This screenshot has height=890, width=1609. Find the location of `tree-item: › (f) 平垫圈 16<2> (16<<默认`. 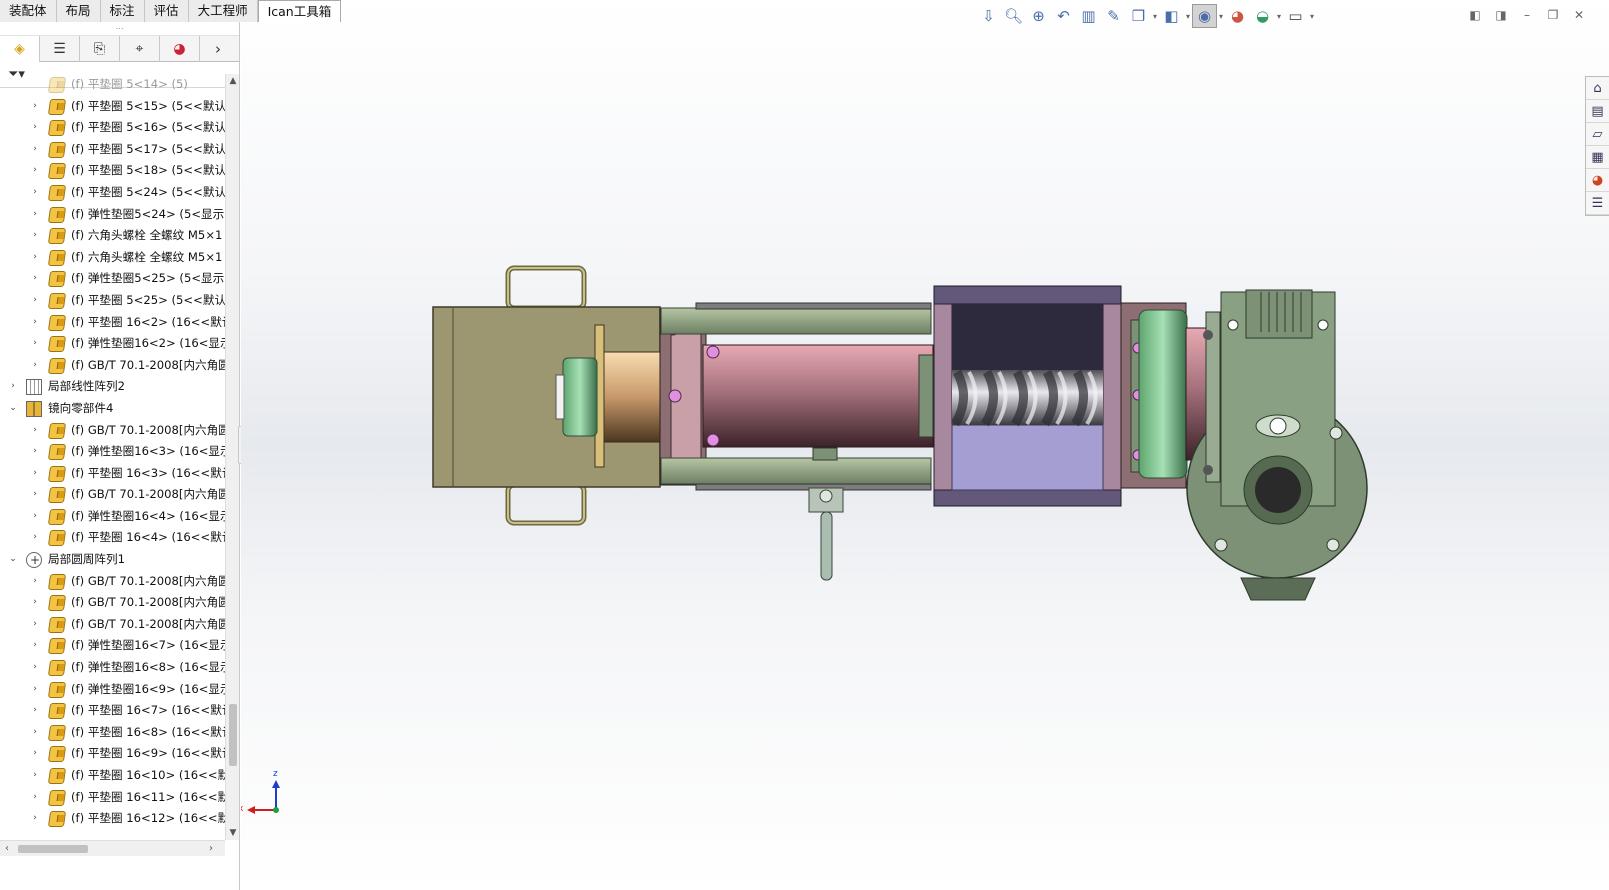

tree-item: › (f) 平垫圈 16<2> (16<<默认 is located at coordinates (112, 323).